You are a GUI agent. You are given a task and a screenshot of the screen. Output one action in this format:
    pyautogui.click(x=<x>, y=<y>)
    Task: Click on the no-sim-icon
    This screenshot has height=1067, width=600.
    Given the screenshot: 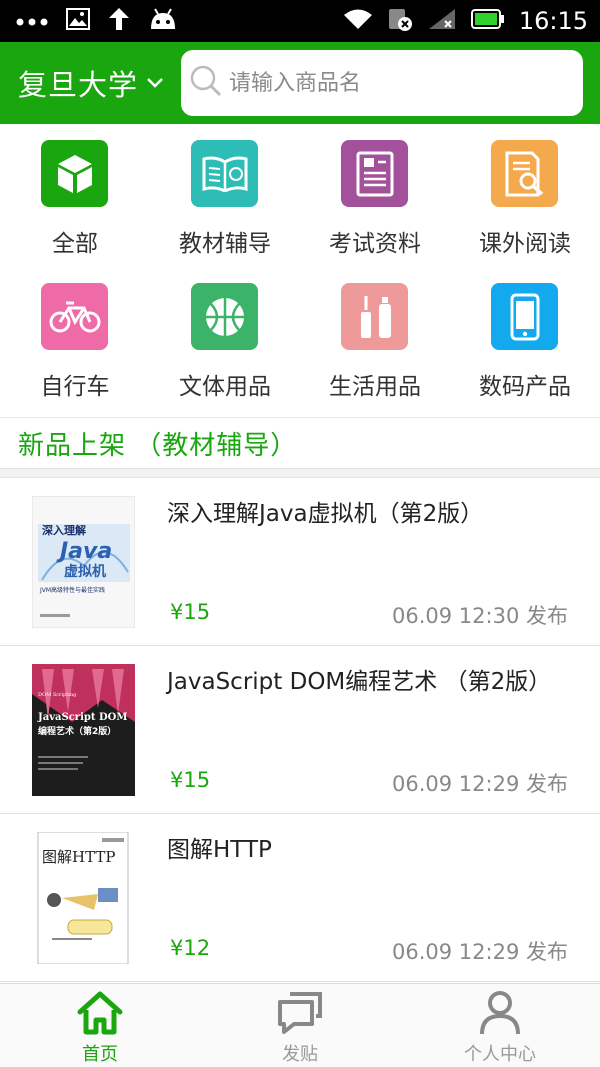 What is the action you would take?
    pyautogui.click(x=400, y=21)
    